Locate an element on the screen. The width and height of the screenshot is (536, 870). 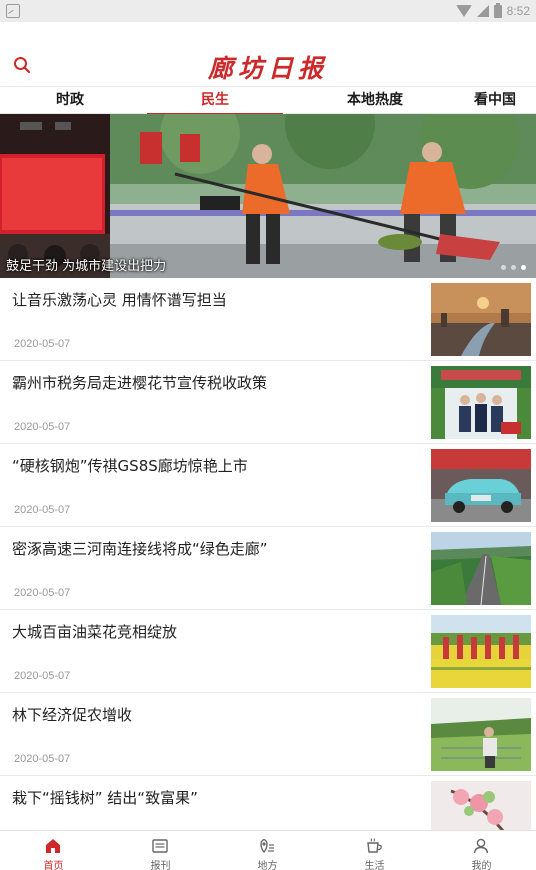
app-logo: 廊坊日报 is located at coordinates (267, 68).